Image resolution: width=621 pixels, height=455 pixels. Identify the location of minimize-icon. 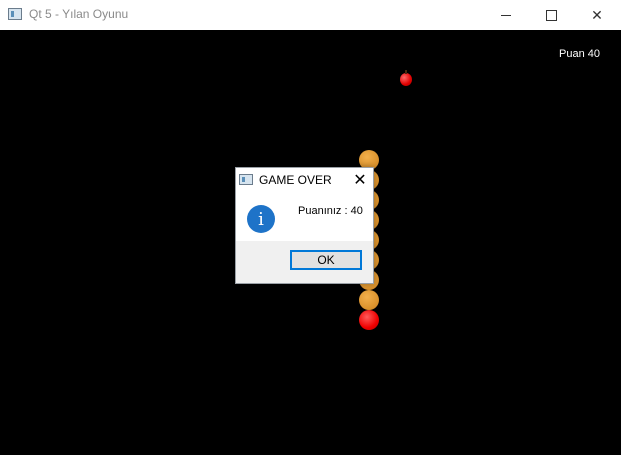
(506, 15).